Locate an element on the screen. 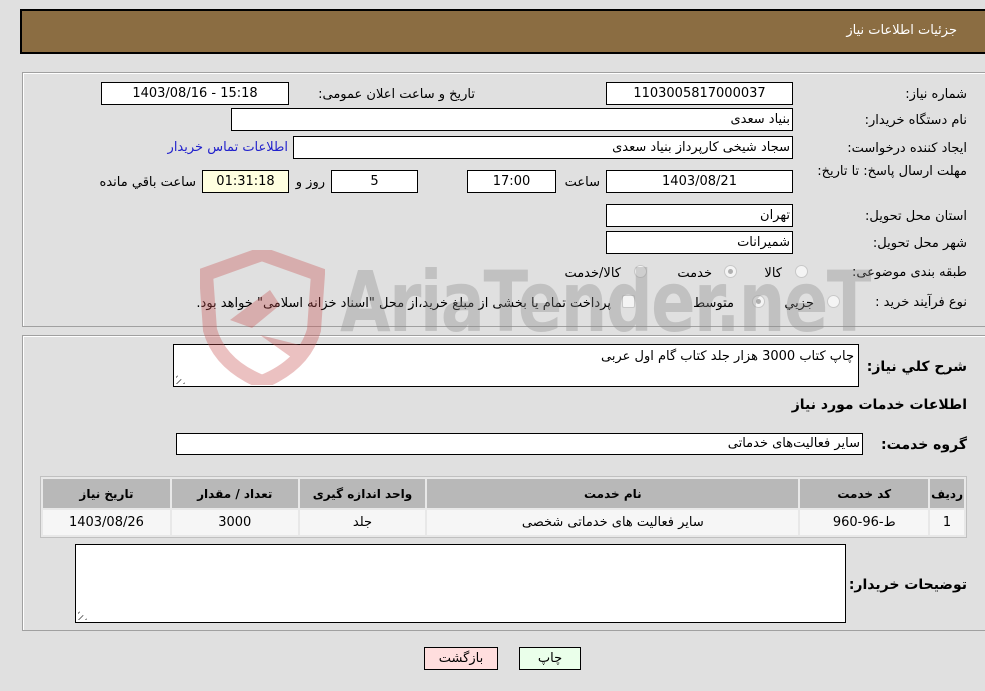  need-number-label: شماره نیاز: is located at coordinates (936, 94).